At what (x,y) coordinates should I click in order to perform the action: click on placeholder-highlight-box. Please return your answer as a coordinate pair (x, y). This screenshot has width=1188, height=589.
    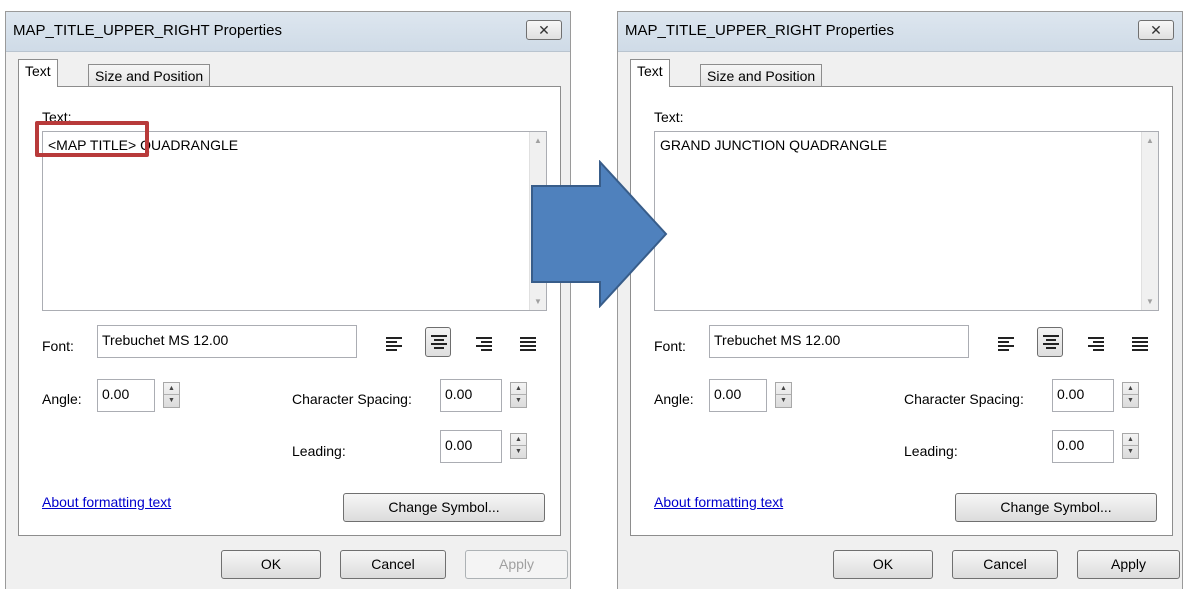
    Looking at the image, I should click on (92, 139).